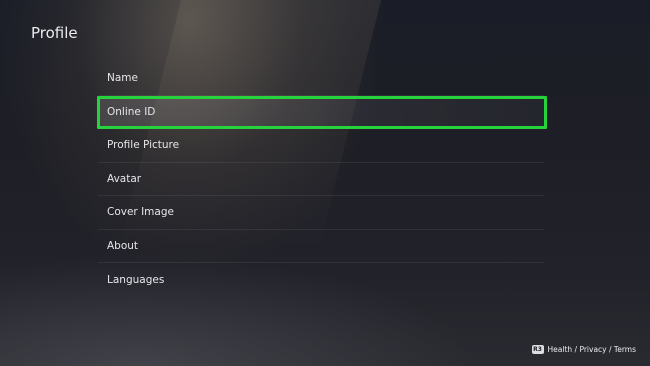 The width and height of the screenshot is (650, 366). I want to click on menu-item-about: About, so click(321, 246).